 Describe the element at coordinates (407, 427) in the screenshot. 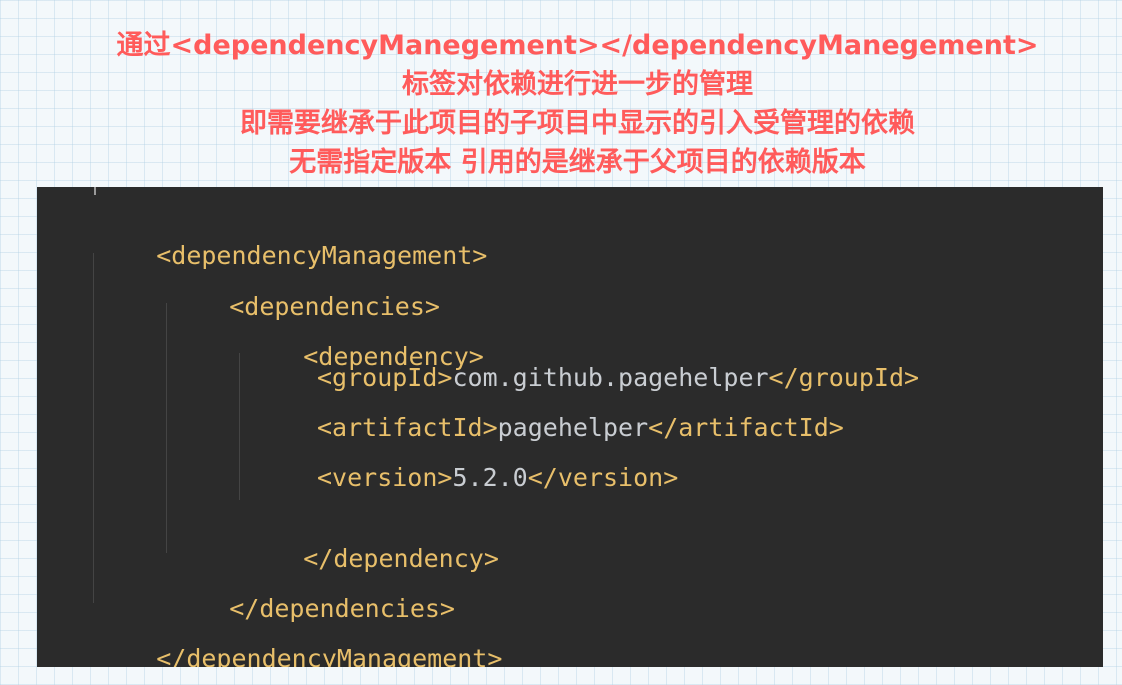

I see `xml-tag: <artifactId>` at that location.